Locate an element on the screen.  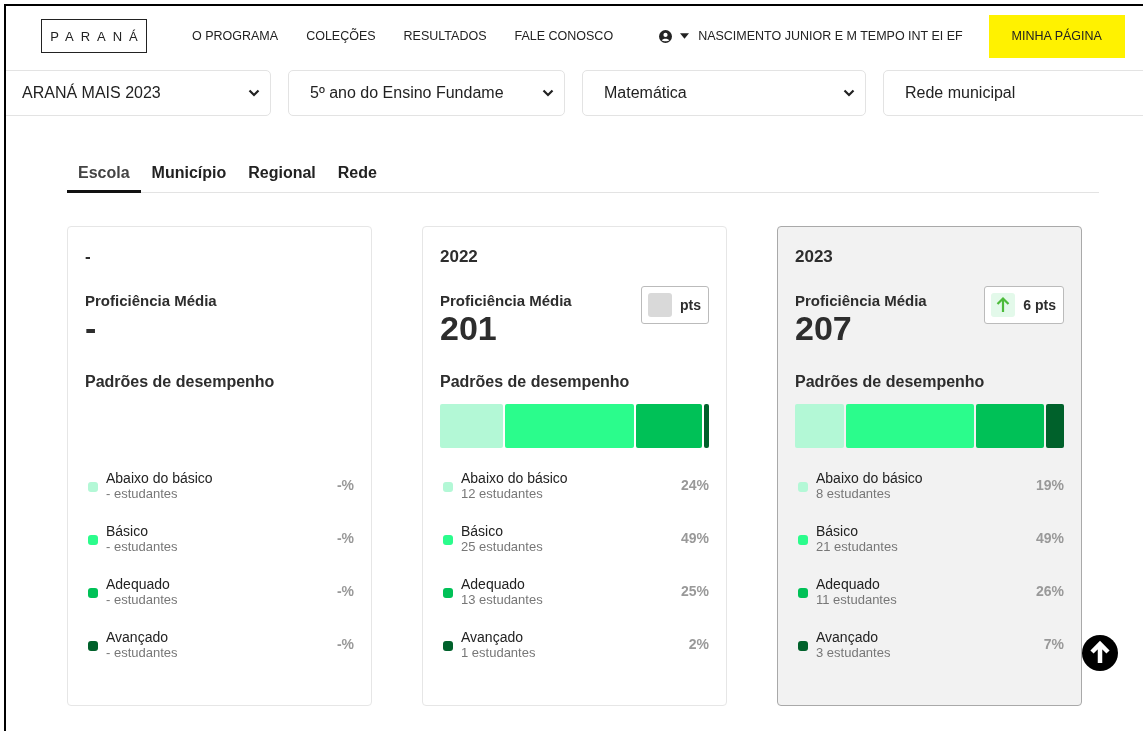
level-percent: 25% is located at coordinates (694, 591).